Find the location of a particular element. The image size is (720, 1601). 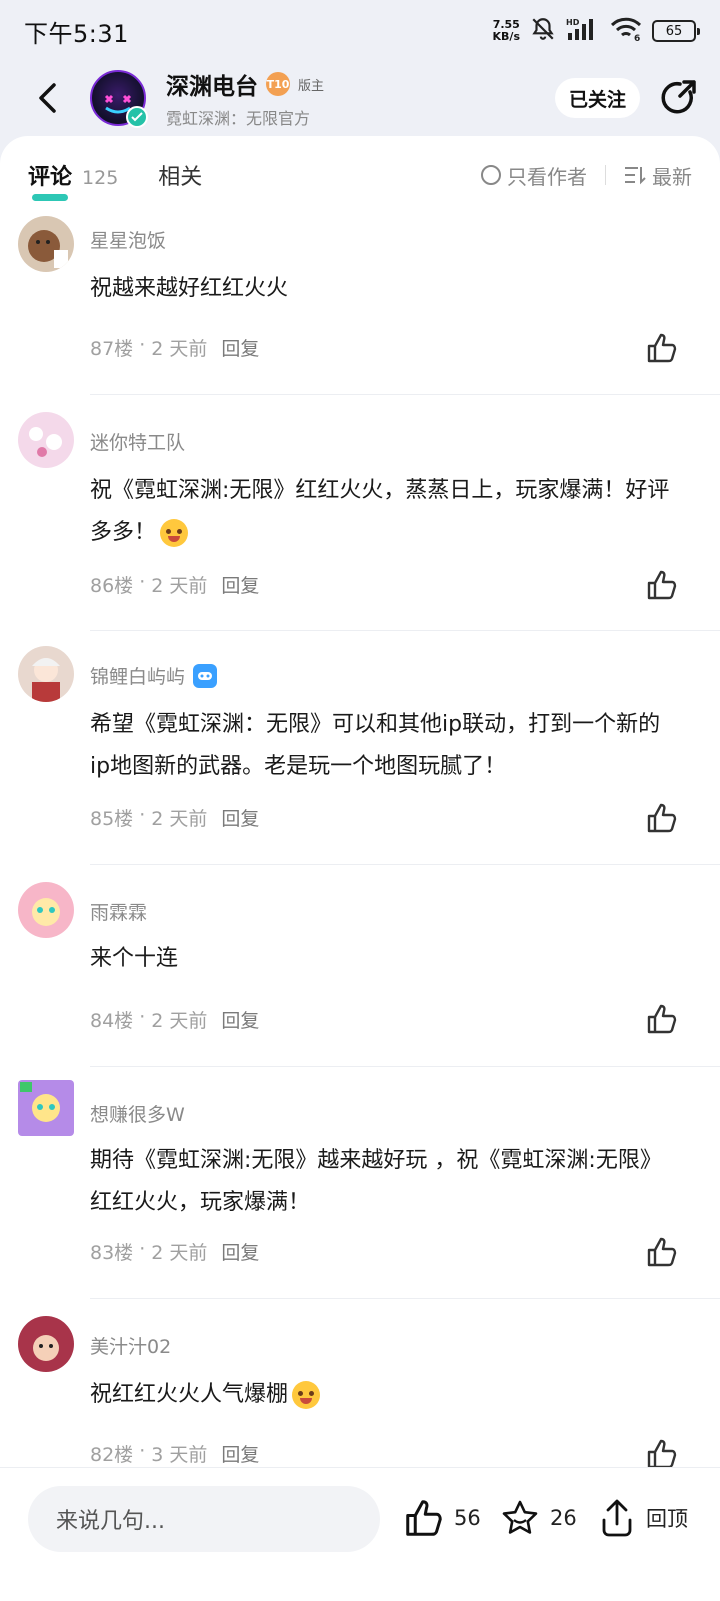

status-time: 下午5:31 is located at coordinates (76, 33).